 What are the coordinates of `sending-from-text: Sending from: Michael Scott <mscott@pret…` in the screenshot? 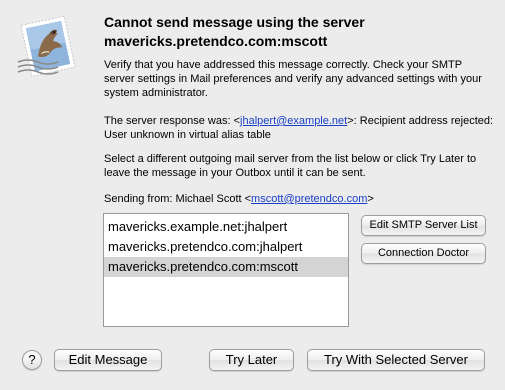 It's located at (299, 199).